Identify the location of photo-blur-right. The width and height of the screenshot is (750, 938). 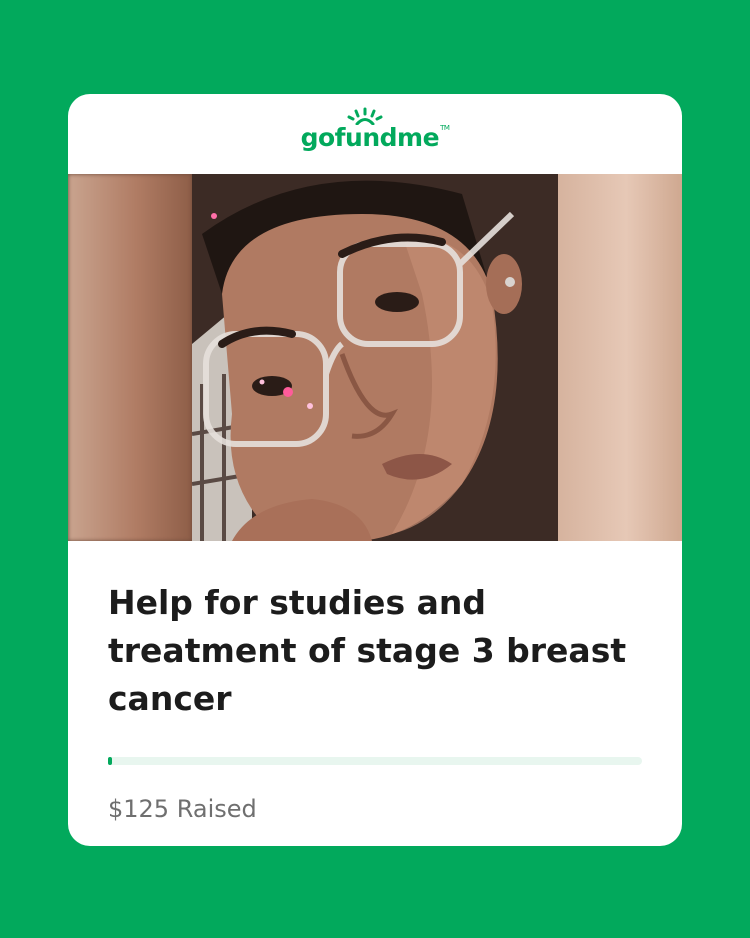
(620, 357).